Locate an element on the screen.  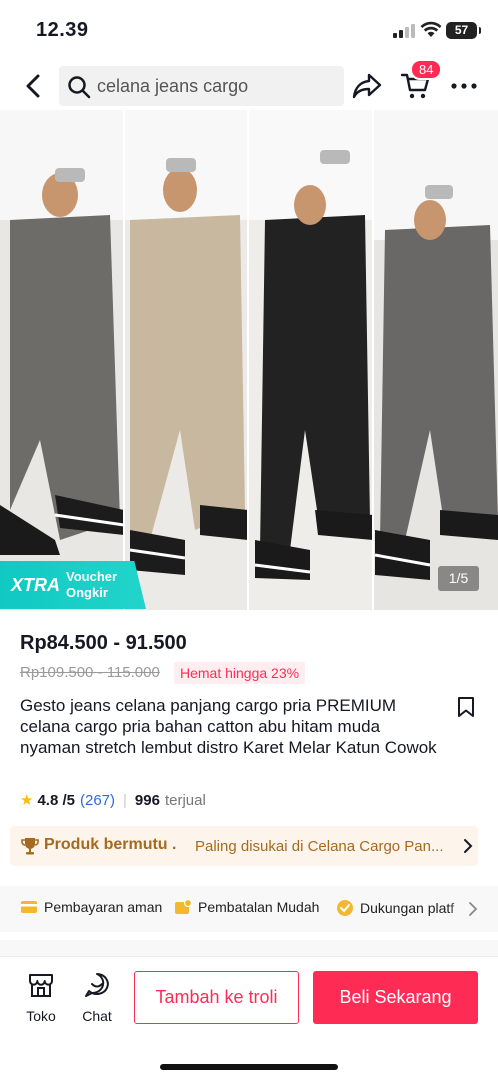
cancel-box-icon is located at coordinates (183, 906).